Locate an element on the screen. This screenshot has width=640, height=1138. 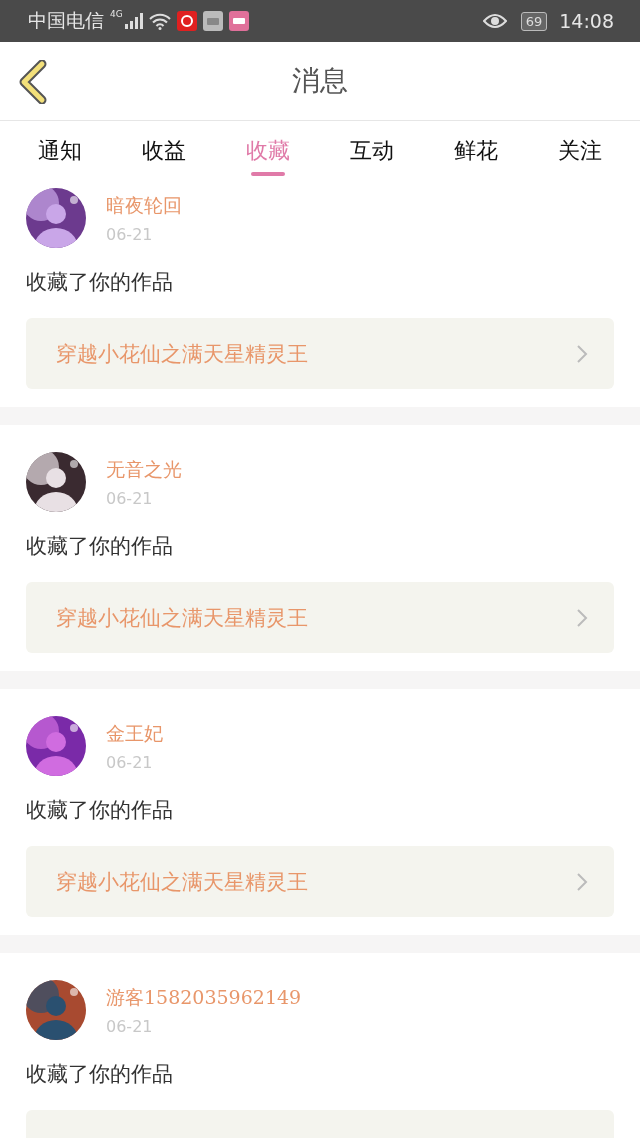
battery-level: 69 is located at coordinates (534, 21).